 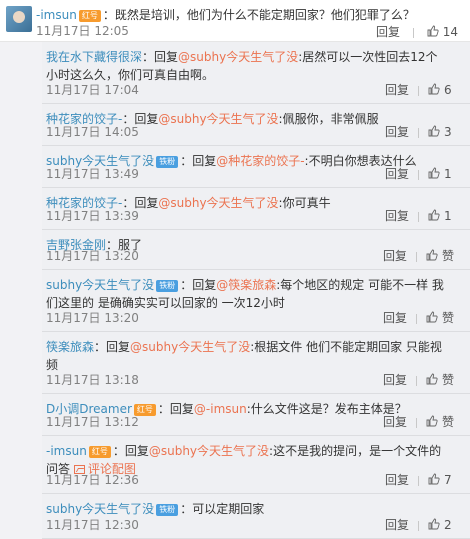 I want to click on reply-username: 筷楽旅森, so click(x=70, y=347).